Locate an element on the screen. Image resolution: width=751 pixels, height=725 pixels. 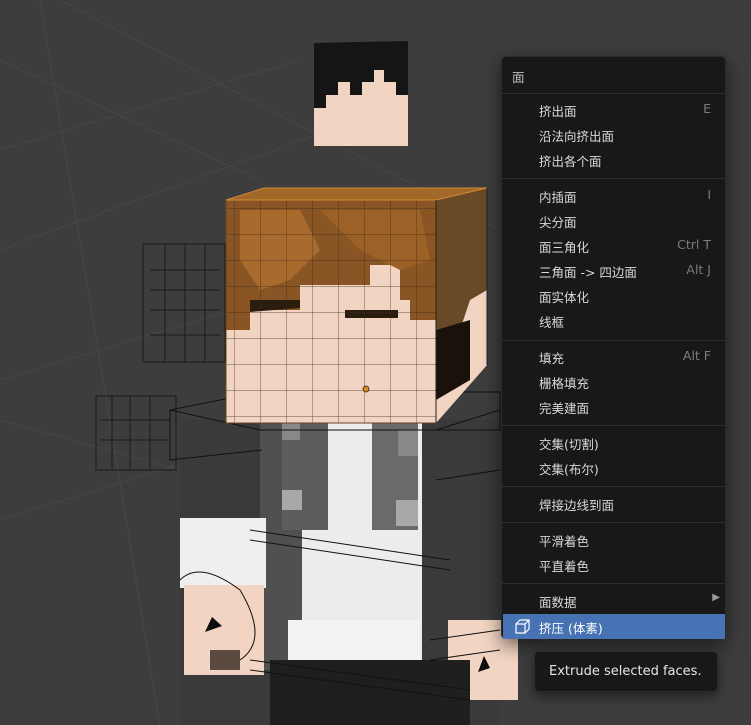
menu-item-shade-flat: 平直着色 is located at coordinates (613, 564).